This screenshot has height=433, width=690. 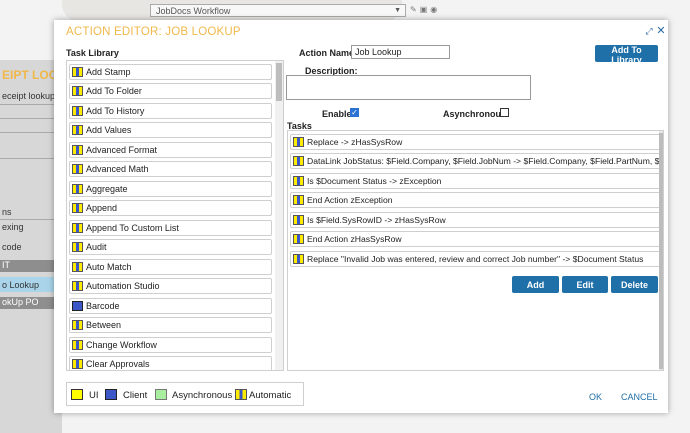 I want to click on asynchronous-swatch, so click(x=161, y=394).